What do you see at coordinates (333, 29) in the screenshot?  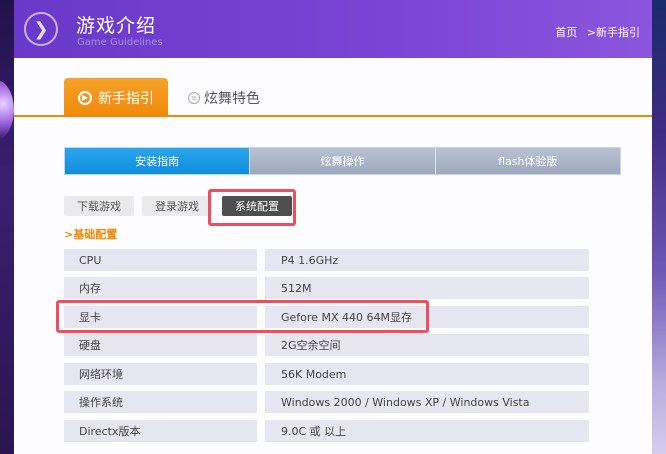 I see `page-header: ❯ 游戏介绍 Game Guidelines 首页 >新手指引` at bounding box center [333, 29].